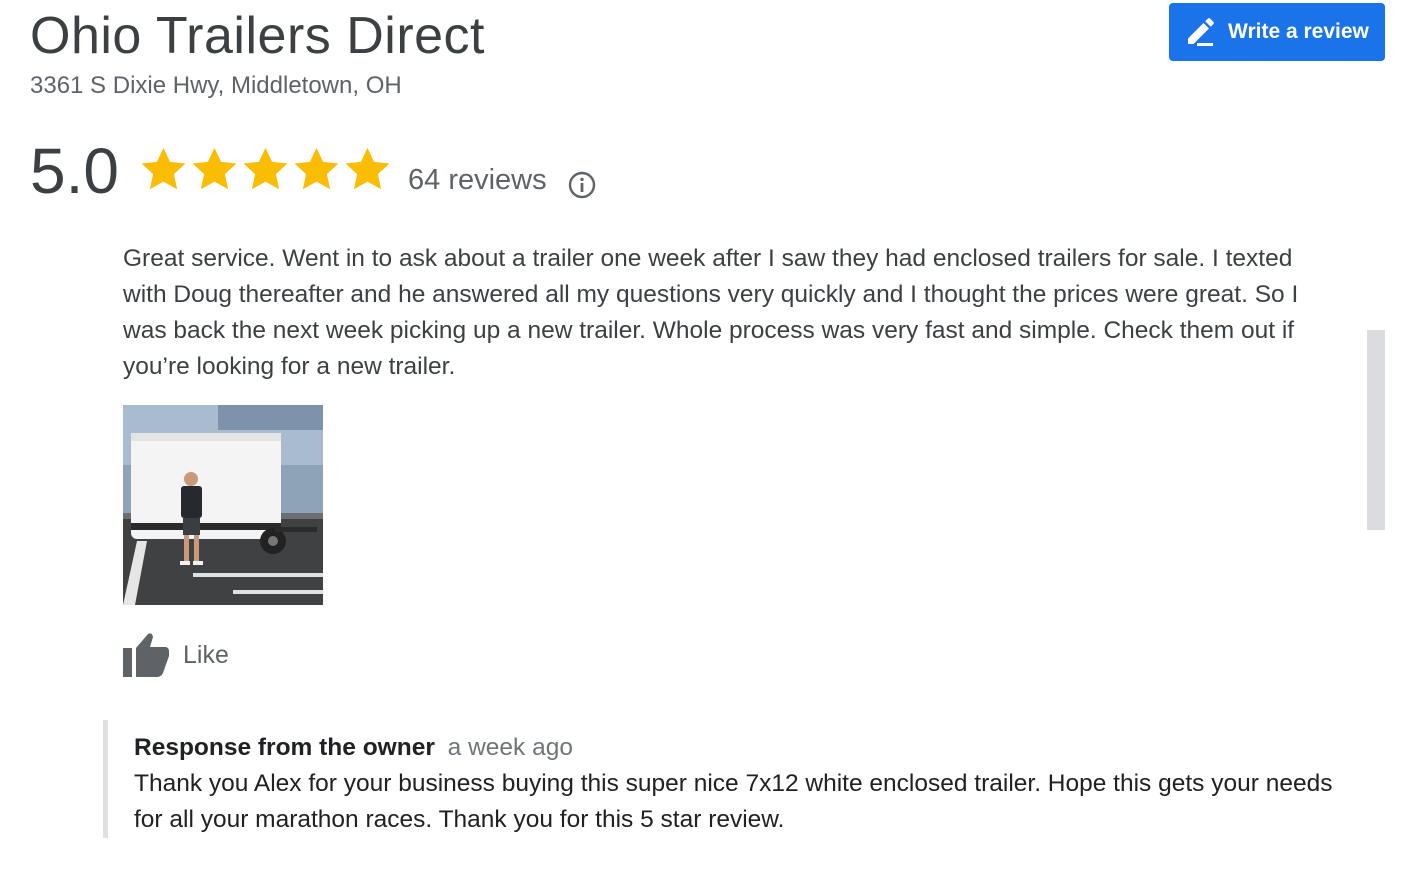 The image size is (1408, 870). I want to click on info-icon, so click(582, 185).